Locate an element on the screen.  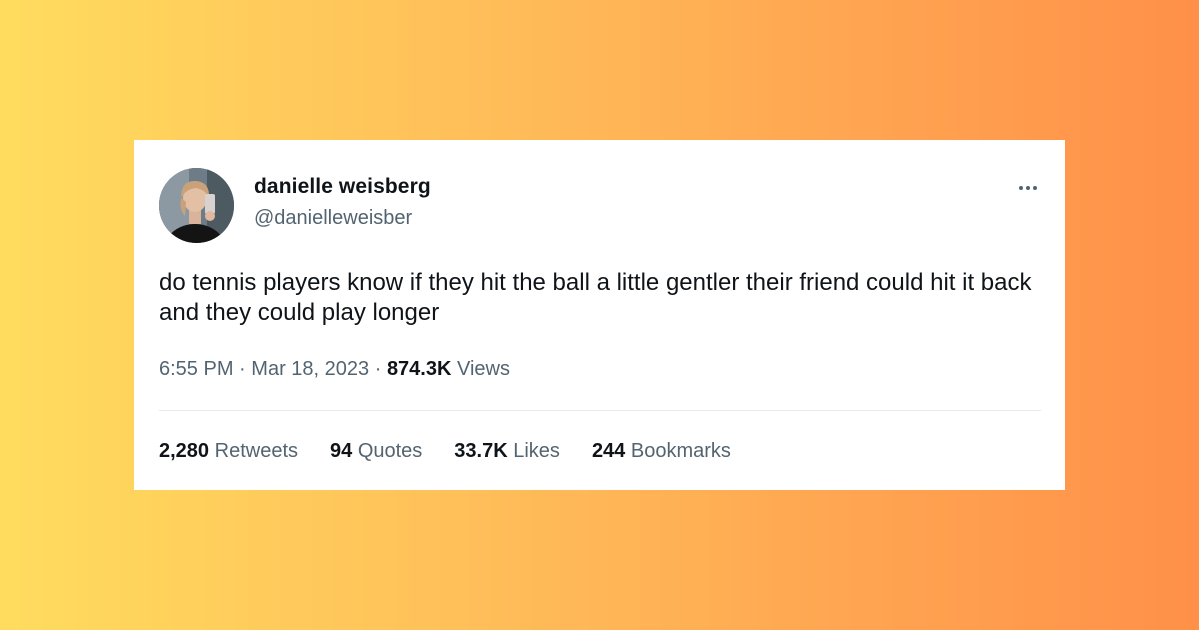
retweets-label: Retweets is located at coordinates (256, 451).